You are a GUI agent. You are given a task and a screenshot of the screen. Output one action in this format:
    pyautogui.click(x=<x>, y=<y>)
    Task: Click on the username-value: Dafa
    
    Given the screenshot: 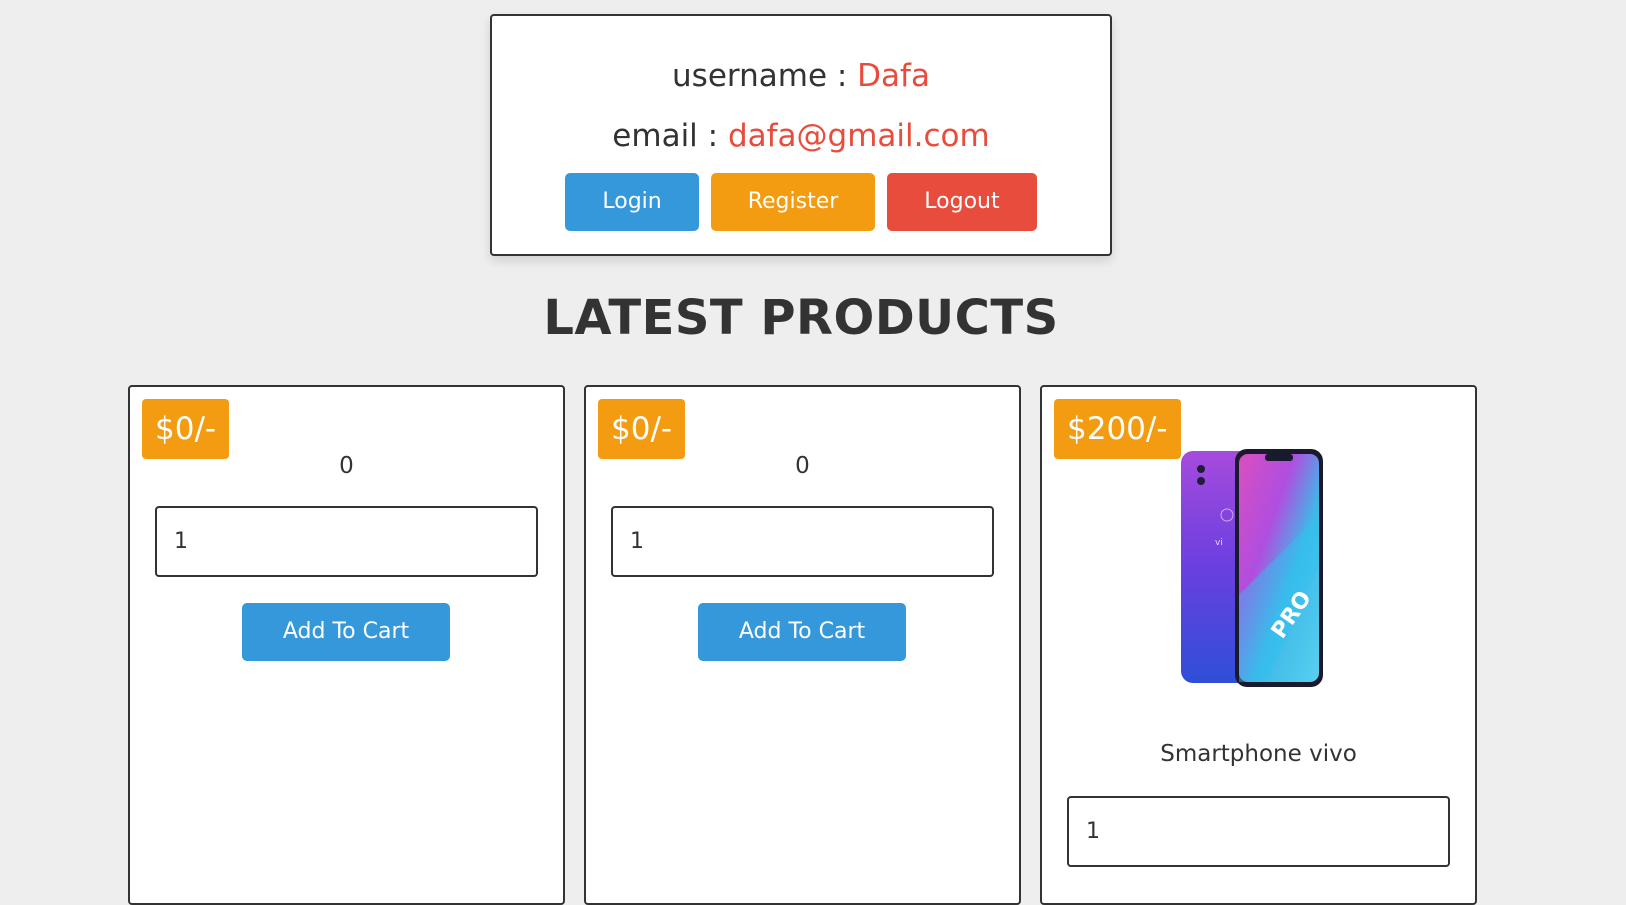 What is the action you would take?
    pyautogui.click(x=893, y=76)
    